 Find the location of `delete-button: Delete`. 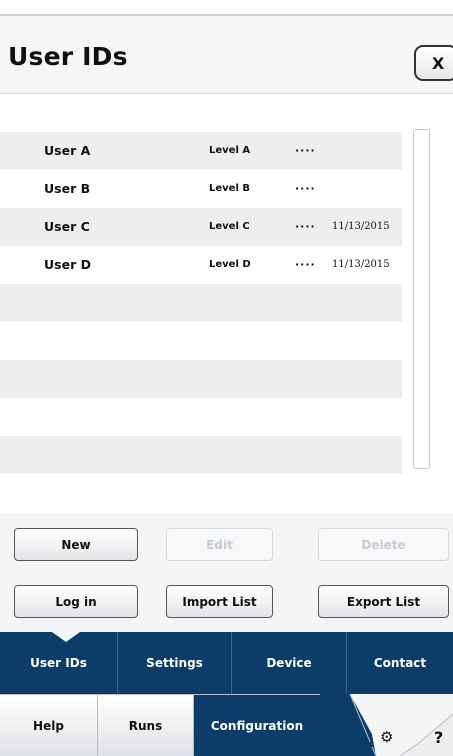

delete-button: Delete is located at coordinates (383, 544).